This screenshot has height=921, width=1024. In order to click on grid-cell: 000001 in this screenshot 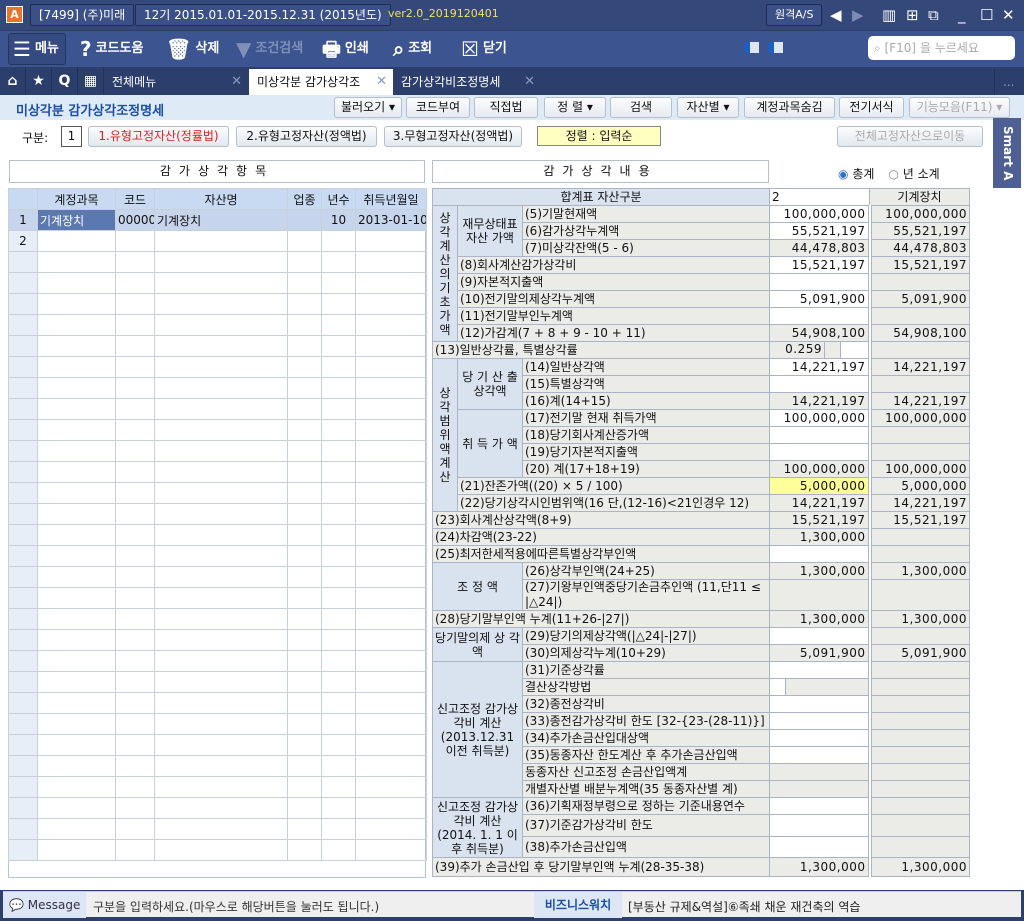, I will do `click(135, 220)`.